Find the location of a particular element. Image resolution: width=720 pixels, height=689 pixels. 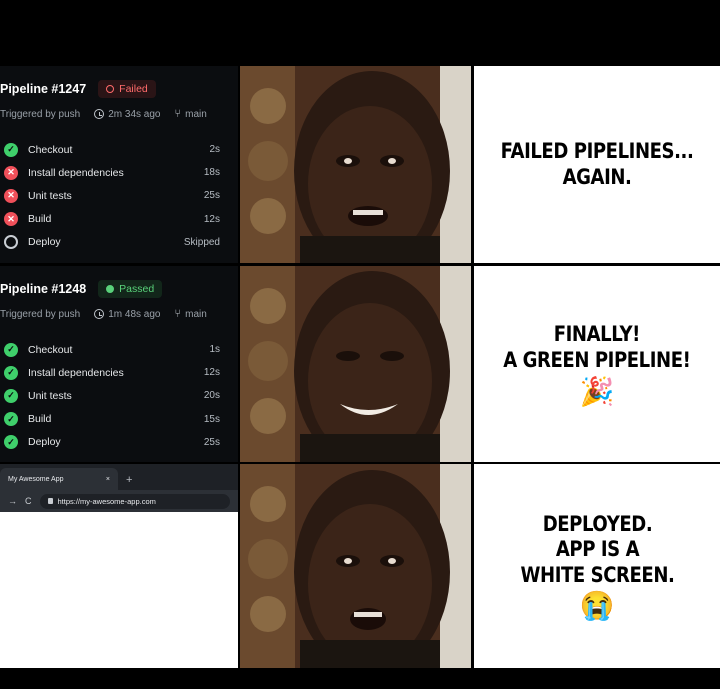

pipeline-step-row: ✕ Unit tests 25s is located at coordinates (112, 195).